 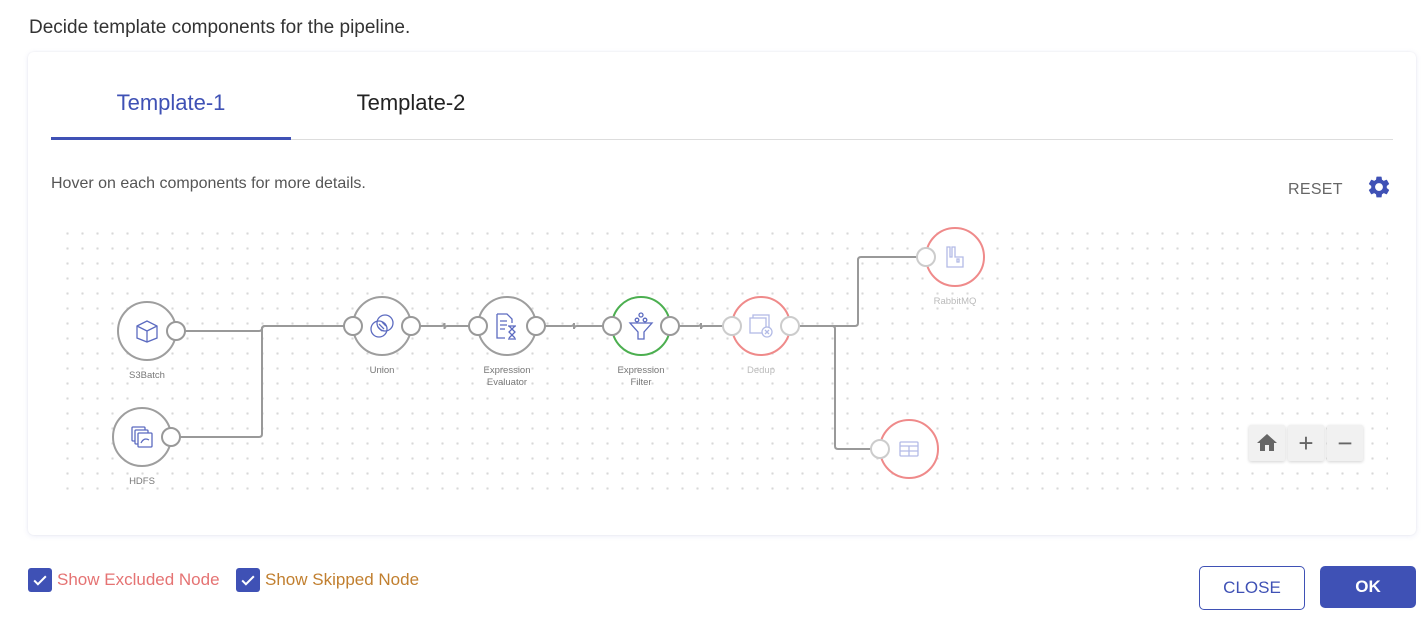 What do you see at coordinates (147, 375) in the screenshot?
I see `node-label: S3Batch` at bounding box center [147, 375].